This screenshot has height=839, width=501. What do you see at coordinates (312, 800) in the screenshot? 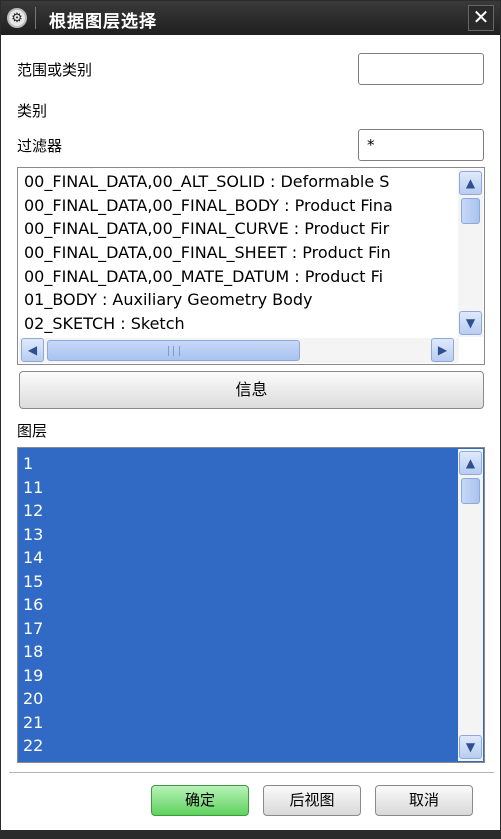
I see `back-view-button: 后视图` at bounding box center [312, 800].